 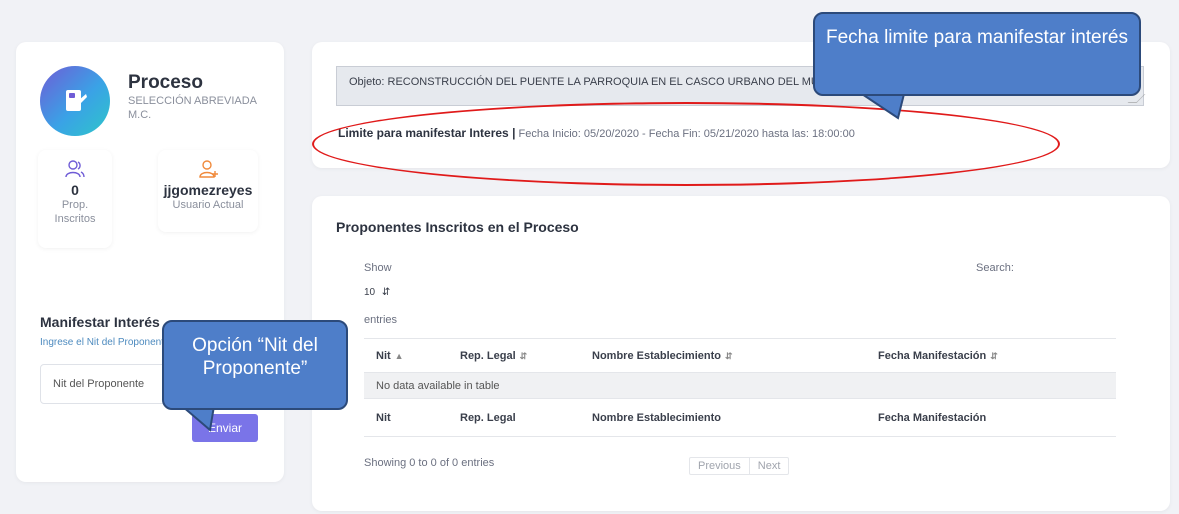 I want to click on proponents-label: Prop. Inscritos, so click(x=75, y=212).